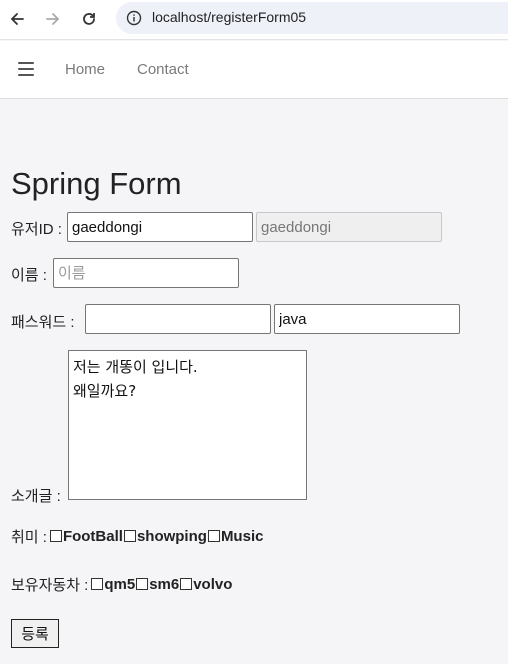  I want to click on nav-contact-link: Contact, so click(163, 69).